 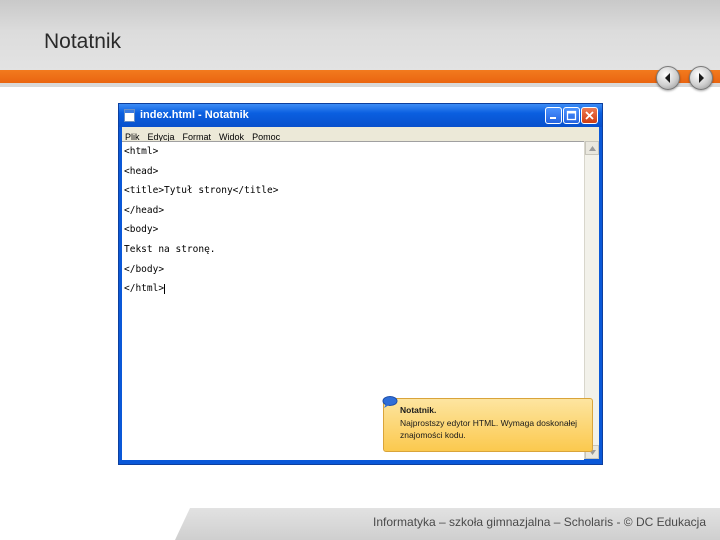 I want to click on code-line: <html>, so click(x=141, y=151).